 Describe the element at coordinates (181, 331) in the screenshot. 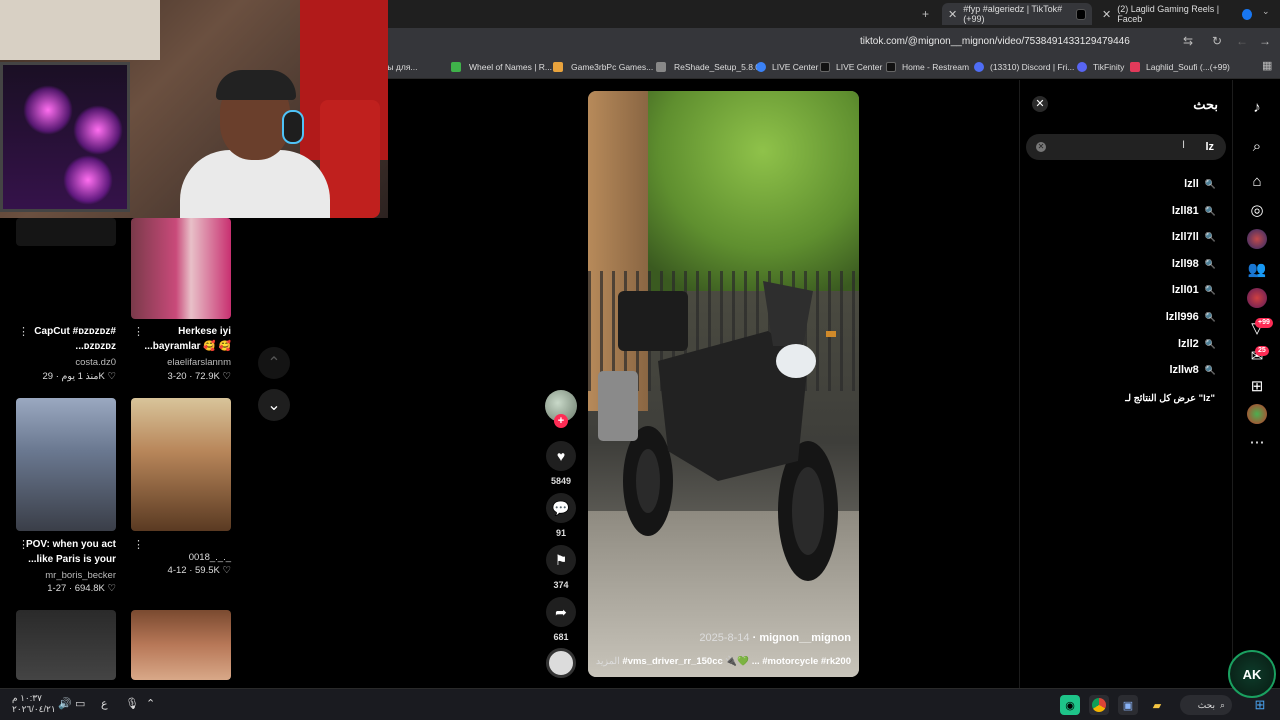

I see `video-caption: Herkese iyi` at that location.